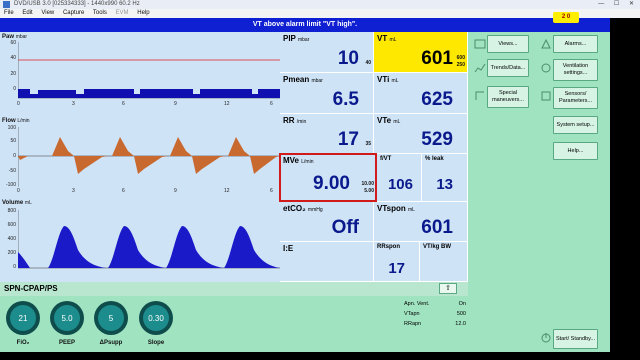 This screenshot has width=640, height=360. I want to click on psupp-label: ΔPsupp, so click(111, 343).